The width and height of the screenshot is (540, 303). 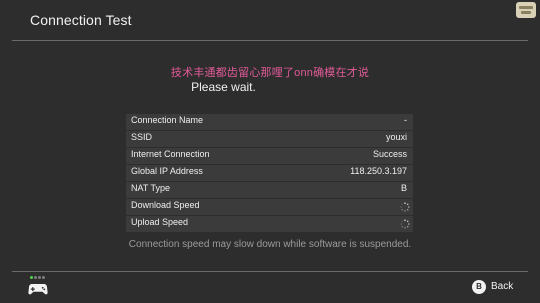 I want to click on global-ip-address-value: 118.250.3.197, so click(x=378, y=171).